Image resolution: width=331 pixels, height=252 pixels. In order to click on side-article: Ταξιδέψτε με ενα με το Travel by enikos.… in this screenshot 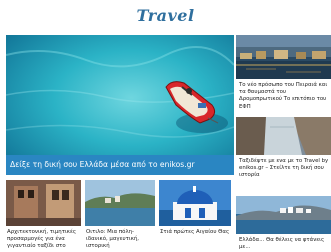, I will do `click(283, 147)`.